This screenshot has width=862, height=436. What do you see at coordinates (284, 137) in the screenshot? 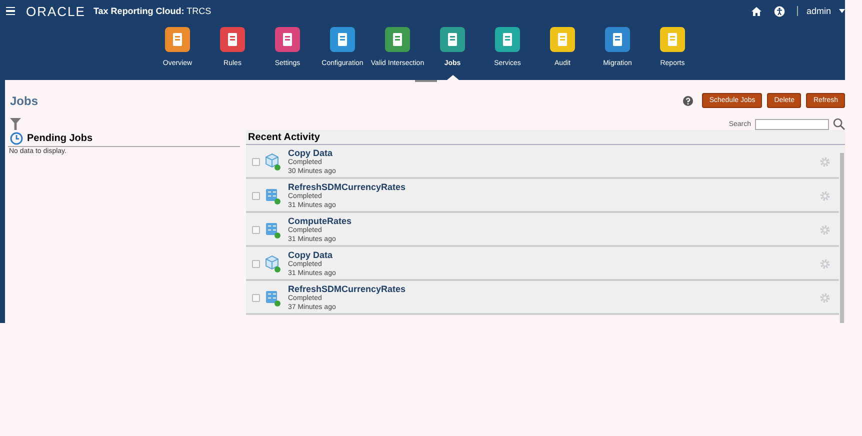
I see `section-title: Recent Activity` at bounding box center [284, 137].